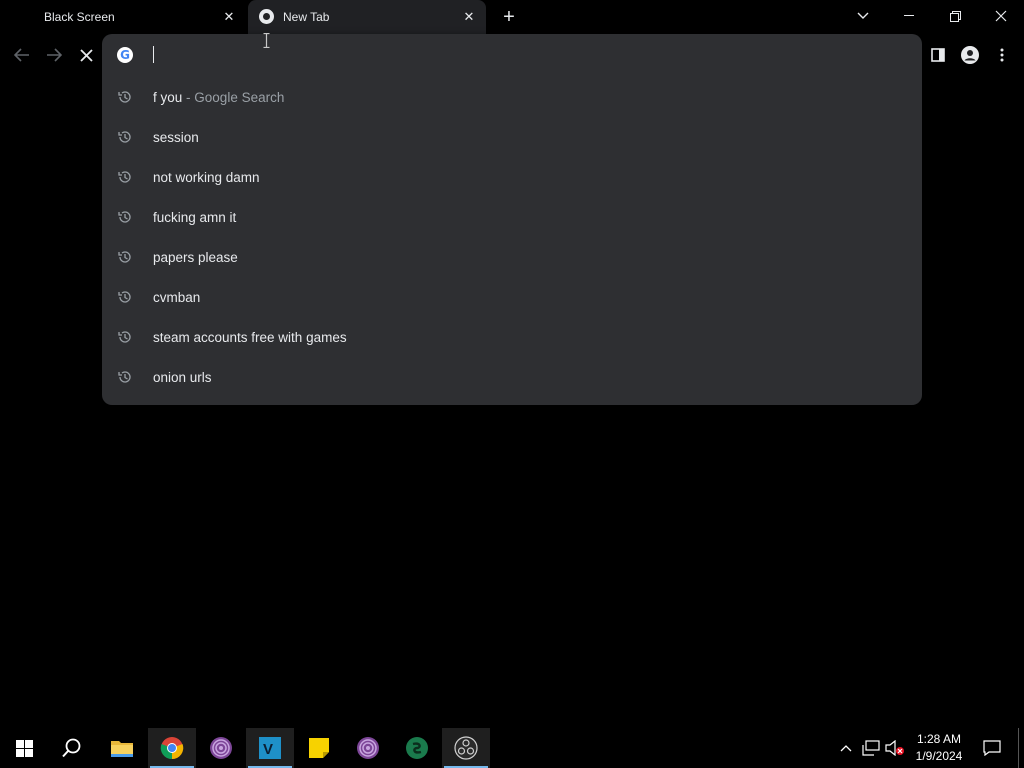  I want to click on minimize-icon, so click(909, 15).